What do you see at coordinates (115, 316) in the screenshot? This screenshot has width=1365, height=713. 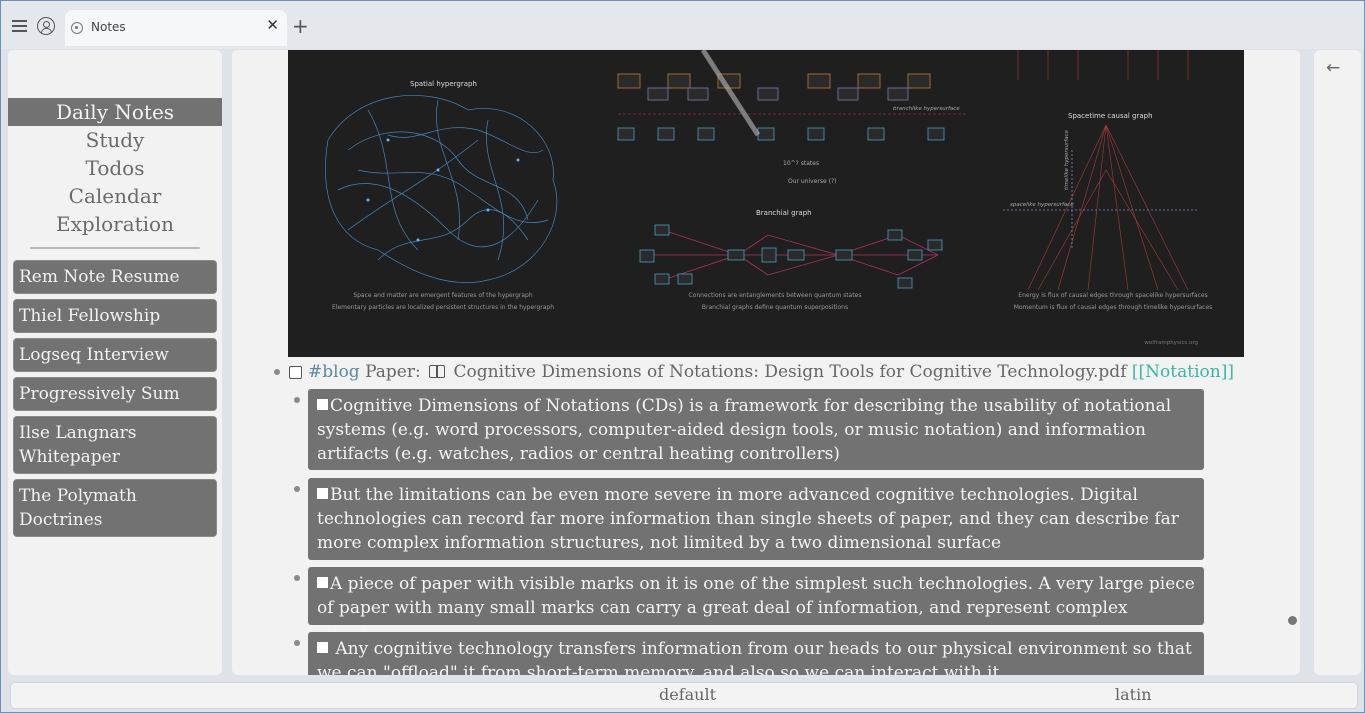 I see `page-item: Thiel Fellowship` at bounding box center [115, 316].